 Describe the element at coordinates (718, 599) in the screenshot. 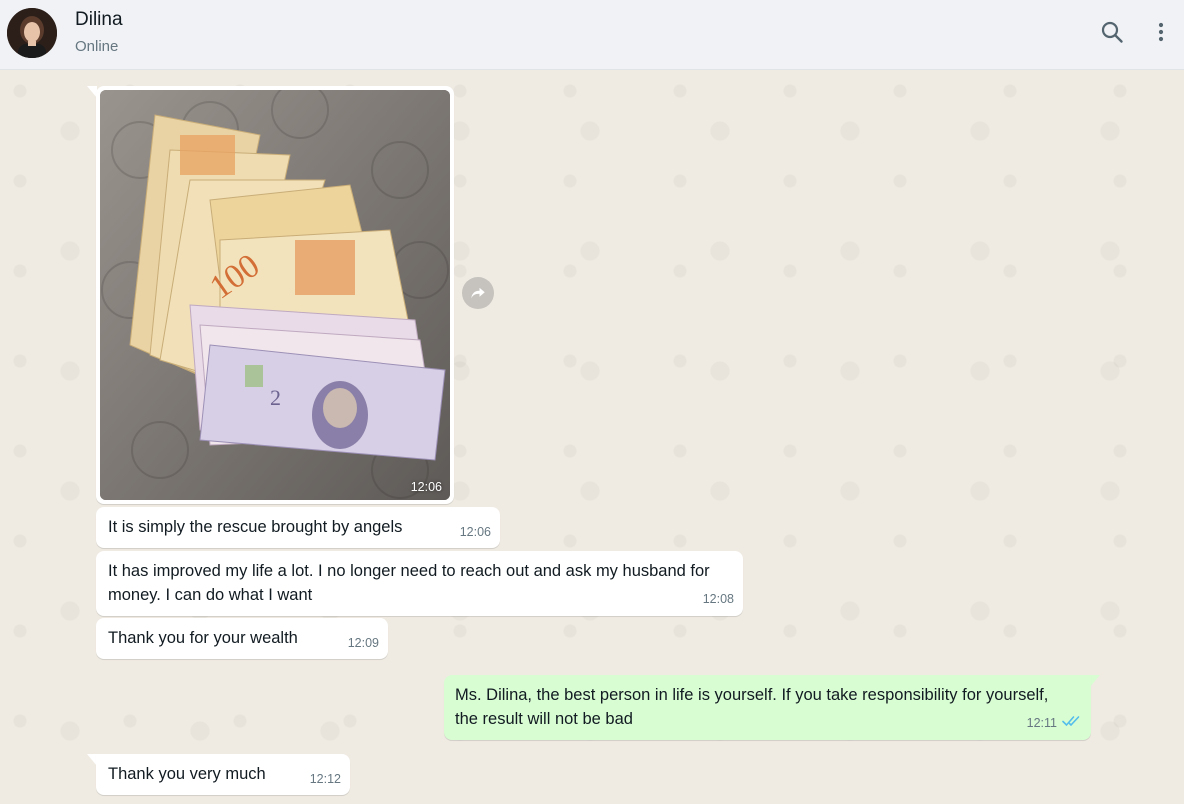

I see `message-time: 12:08` at that location.